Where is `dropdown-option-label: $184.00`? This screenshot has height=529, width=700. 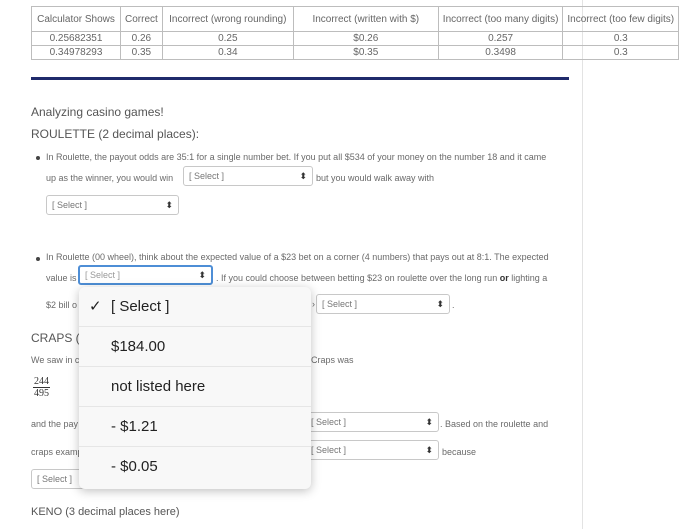
dropdown-option-label: $184.00 is located at coordinates (138, 346).